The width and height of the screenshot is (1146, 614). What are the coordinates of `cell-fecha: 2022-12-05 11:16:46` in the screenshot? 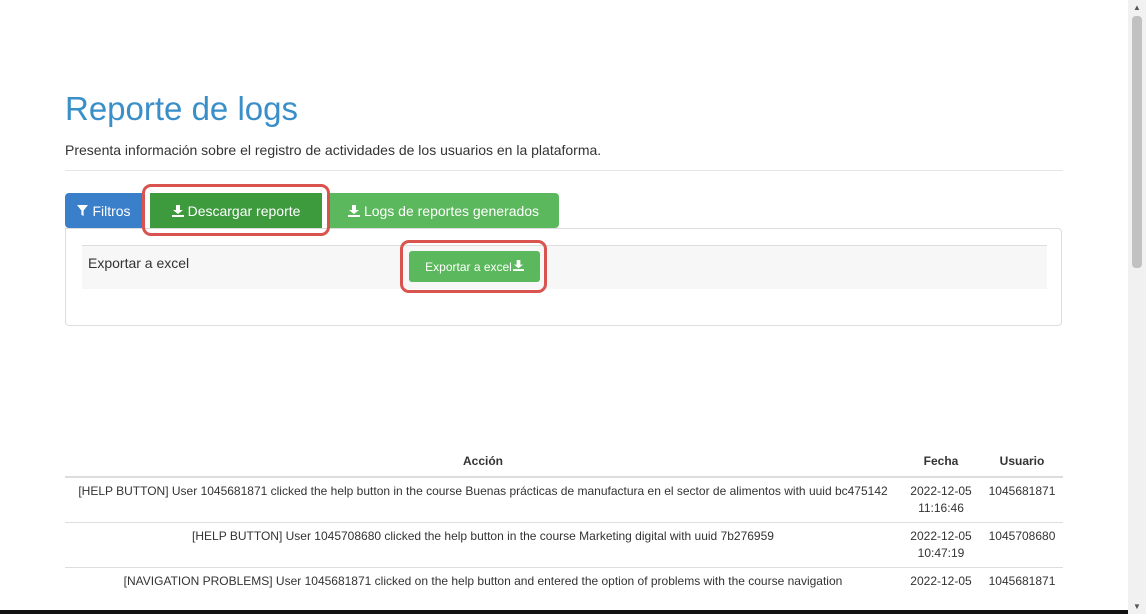 It's located at (941, 499).